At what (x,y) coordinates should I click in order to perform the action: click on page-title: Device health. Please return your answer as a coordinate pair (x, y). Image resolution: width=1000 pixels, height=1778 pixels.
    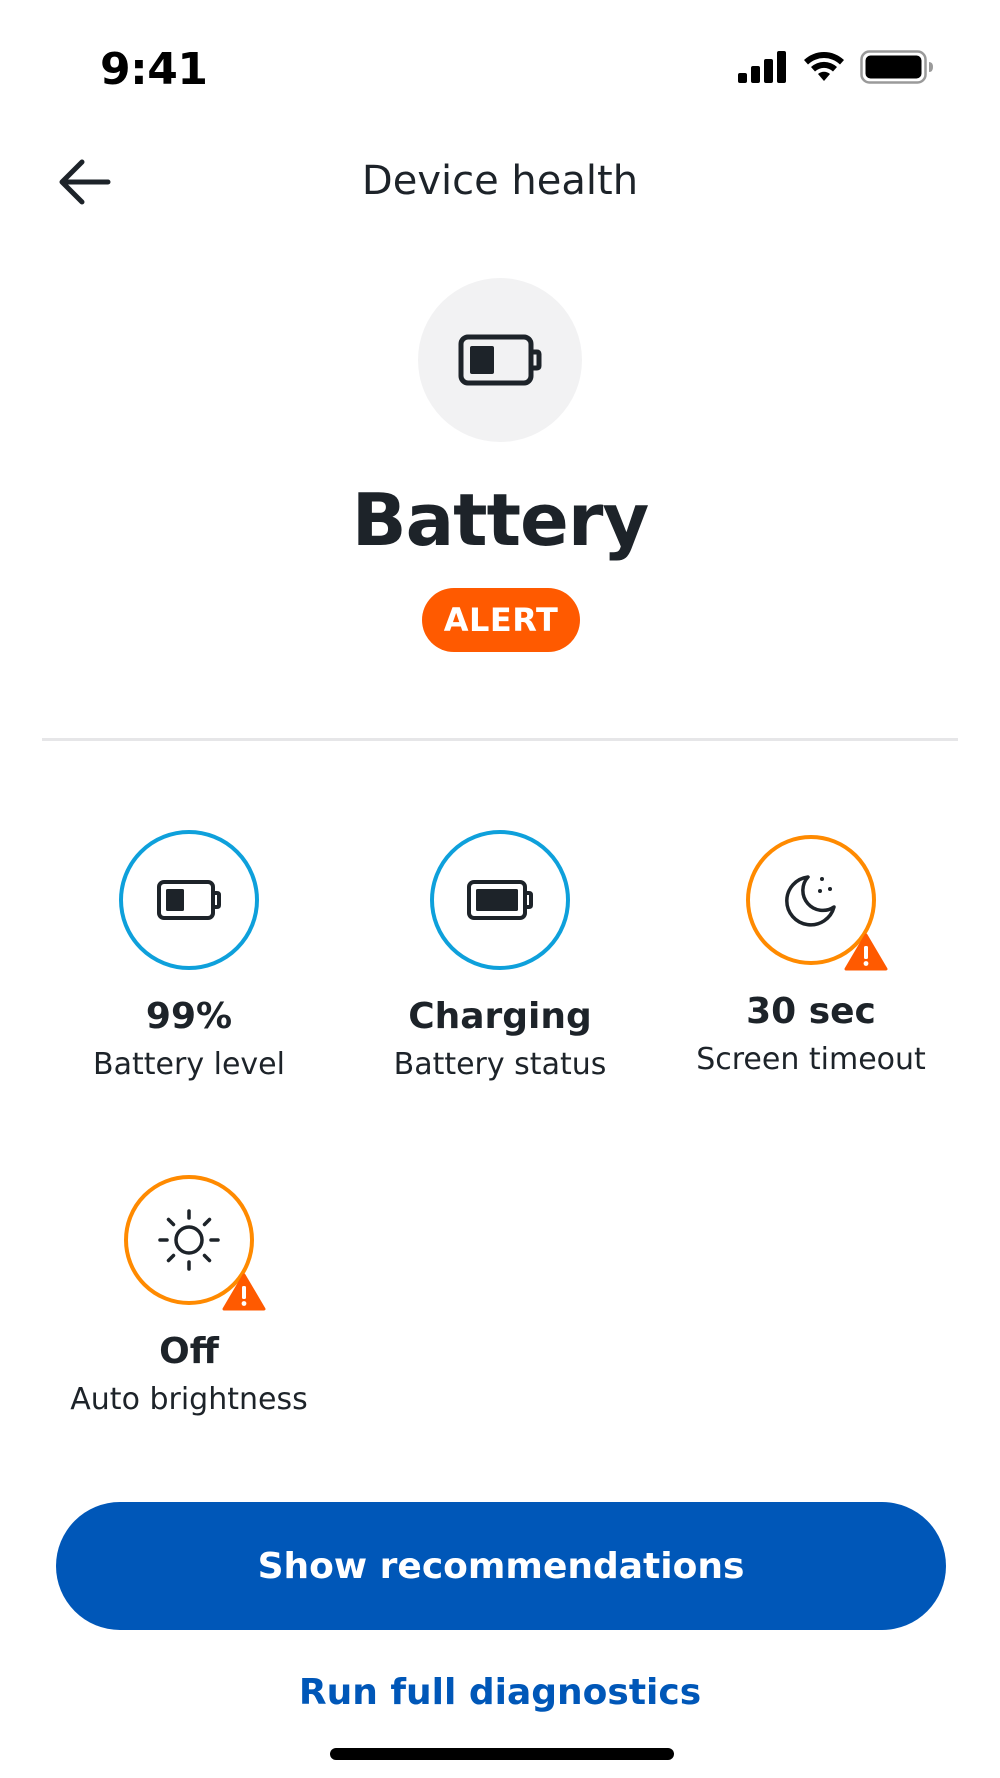
    Looking at the image, I should click on (500, 181).